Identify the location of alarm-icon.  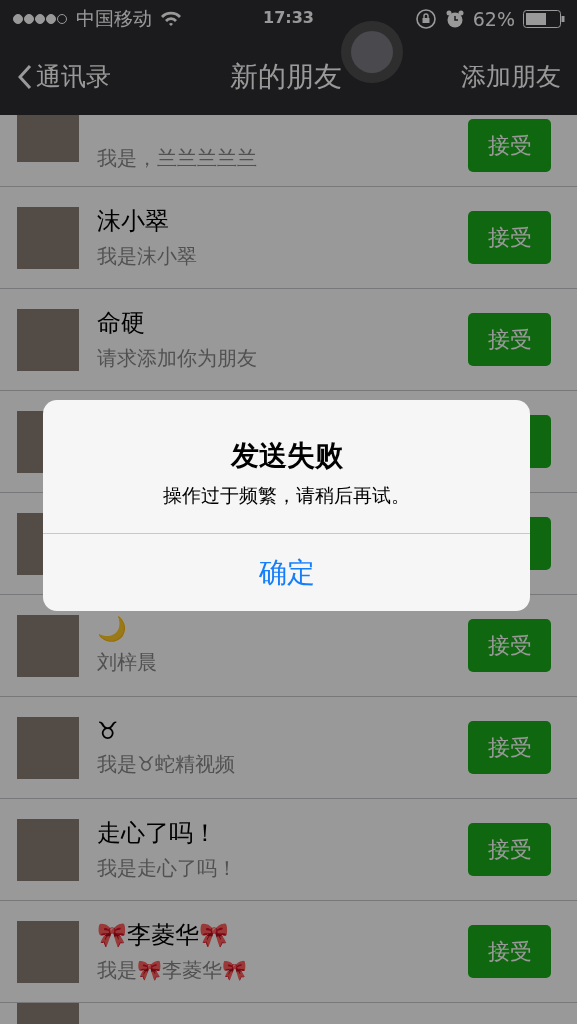
(454, 19).